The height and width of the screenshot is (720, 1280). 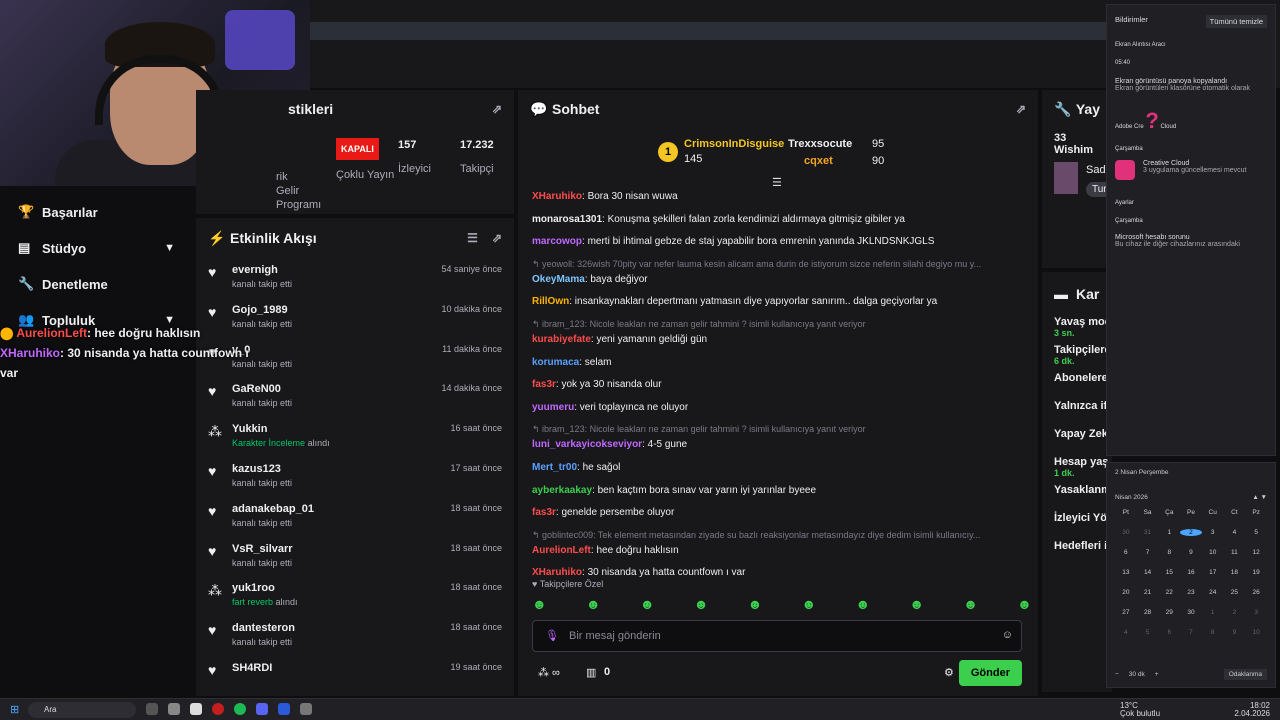 What do you see at coordinates (1169, 552) in the screenshot?
I see `calendar-day: 8` at bounding box center [1169, 552].